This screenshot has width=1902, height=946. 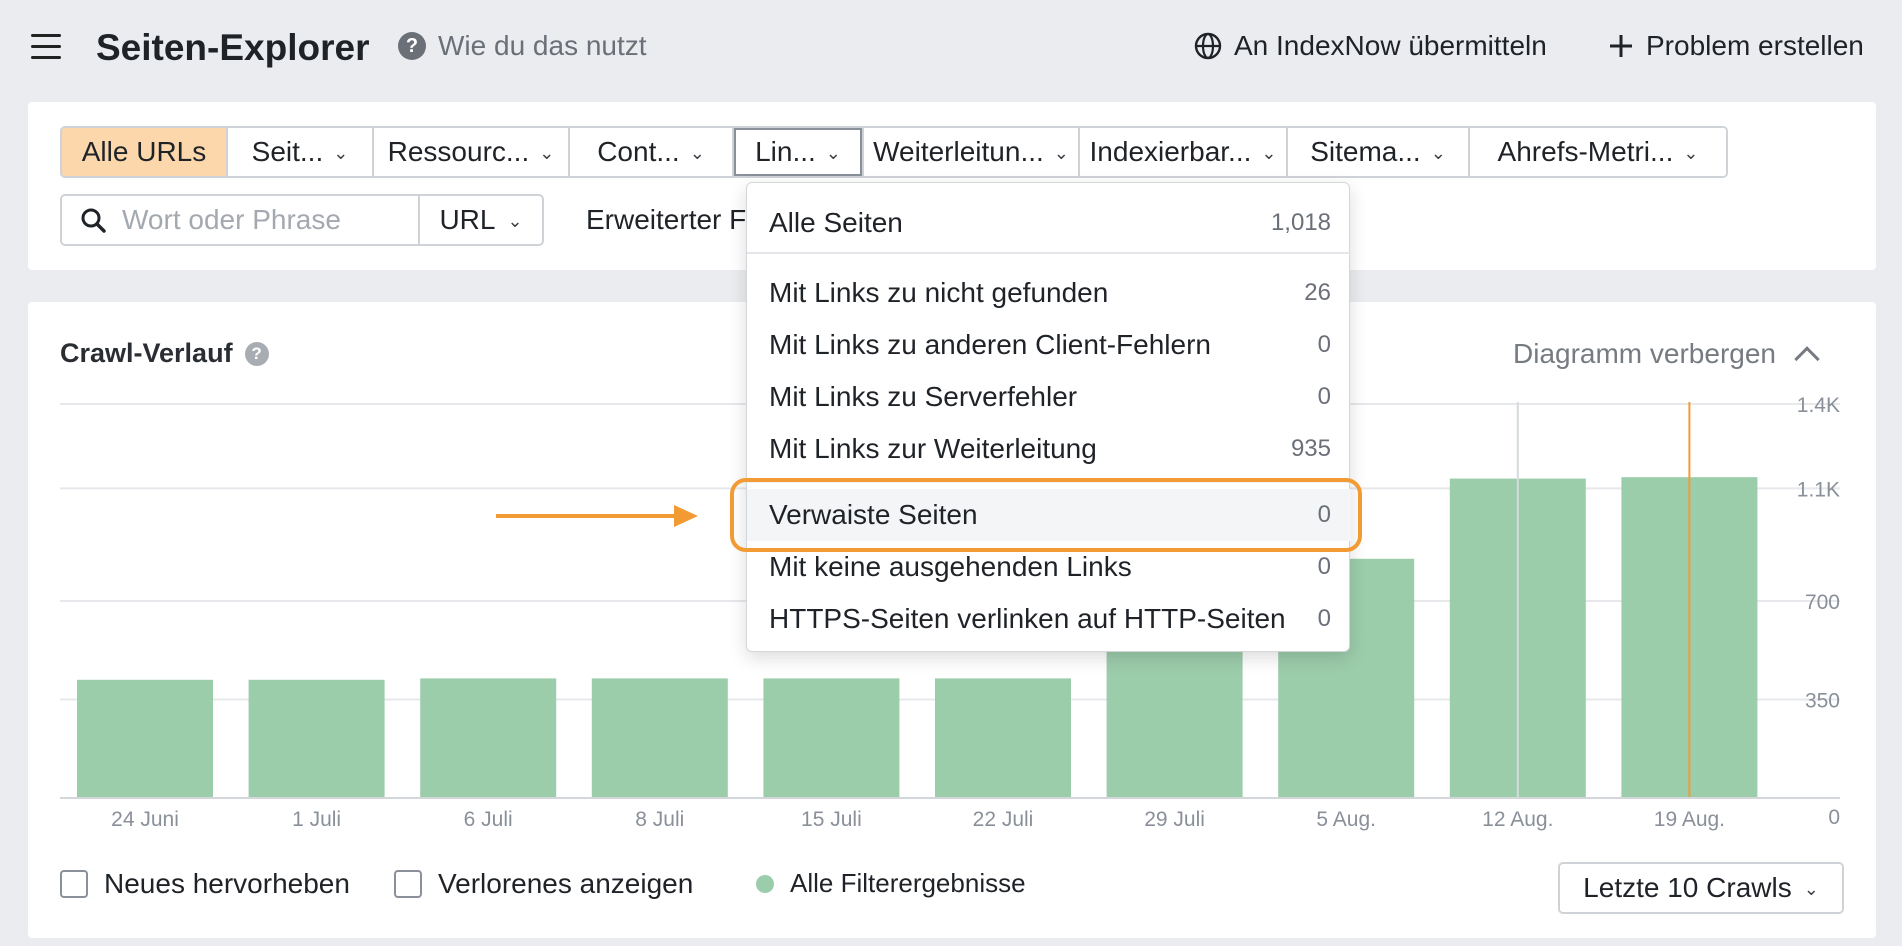 What do you see at coordinates (1046, 515) in the screenshot?
I see `orange-highlight-frame` at bounding box center [1046, 515].